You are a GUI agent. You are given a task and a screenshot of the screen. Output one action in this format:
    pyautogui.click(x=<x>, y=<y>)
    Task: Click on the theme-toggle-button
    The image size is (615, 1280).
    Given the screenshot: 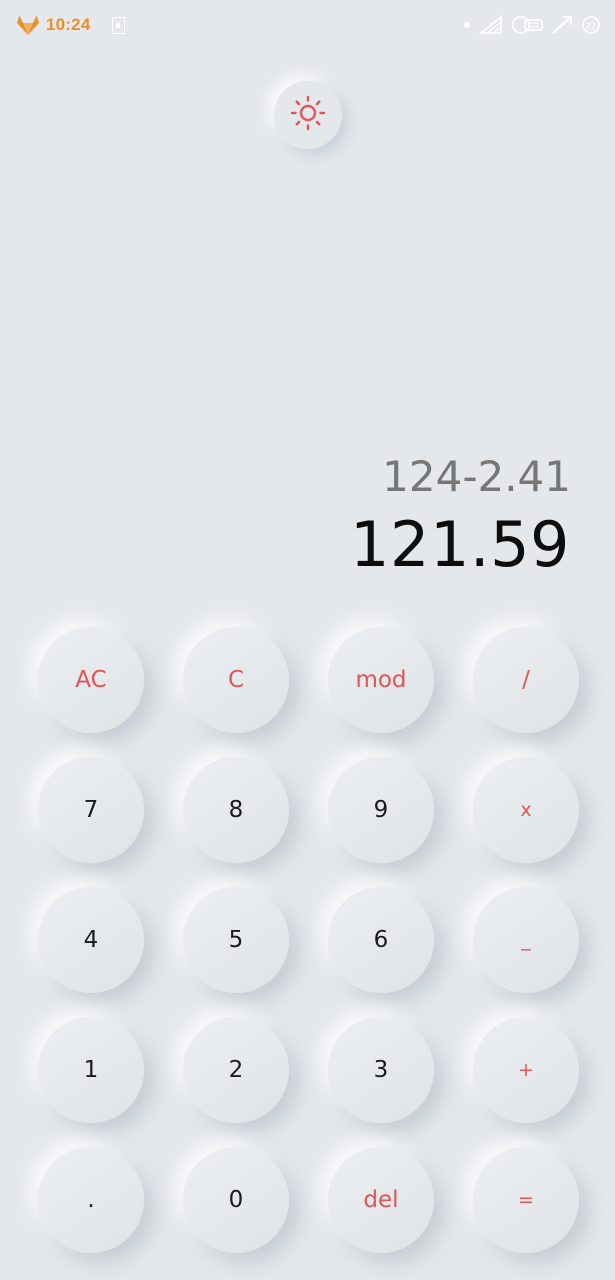 What is the action you would take?
    pyautogui.click(x=308, y=115)
    